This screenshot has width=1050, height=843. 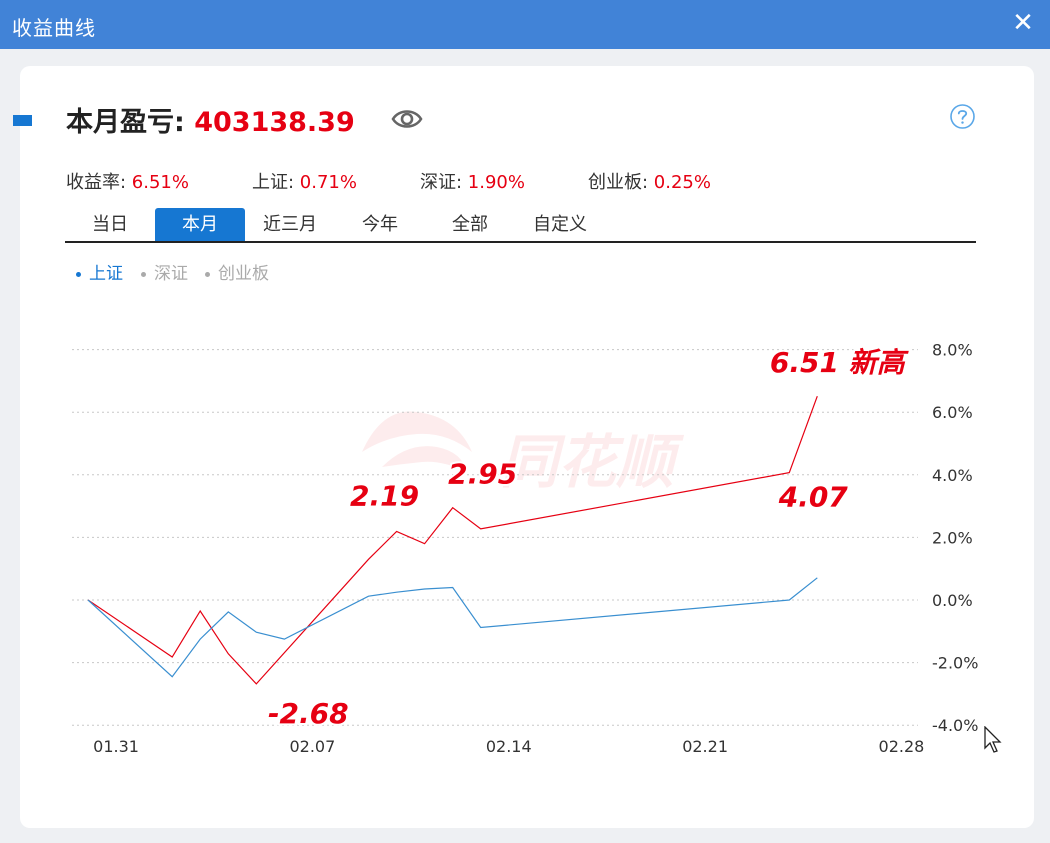 I want to click on y-tick-label: 4.0%, so click(x=952, y=475).